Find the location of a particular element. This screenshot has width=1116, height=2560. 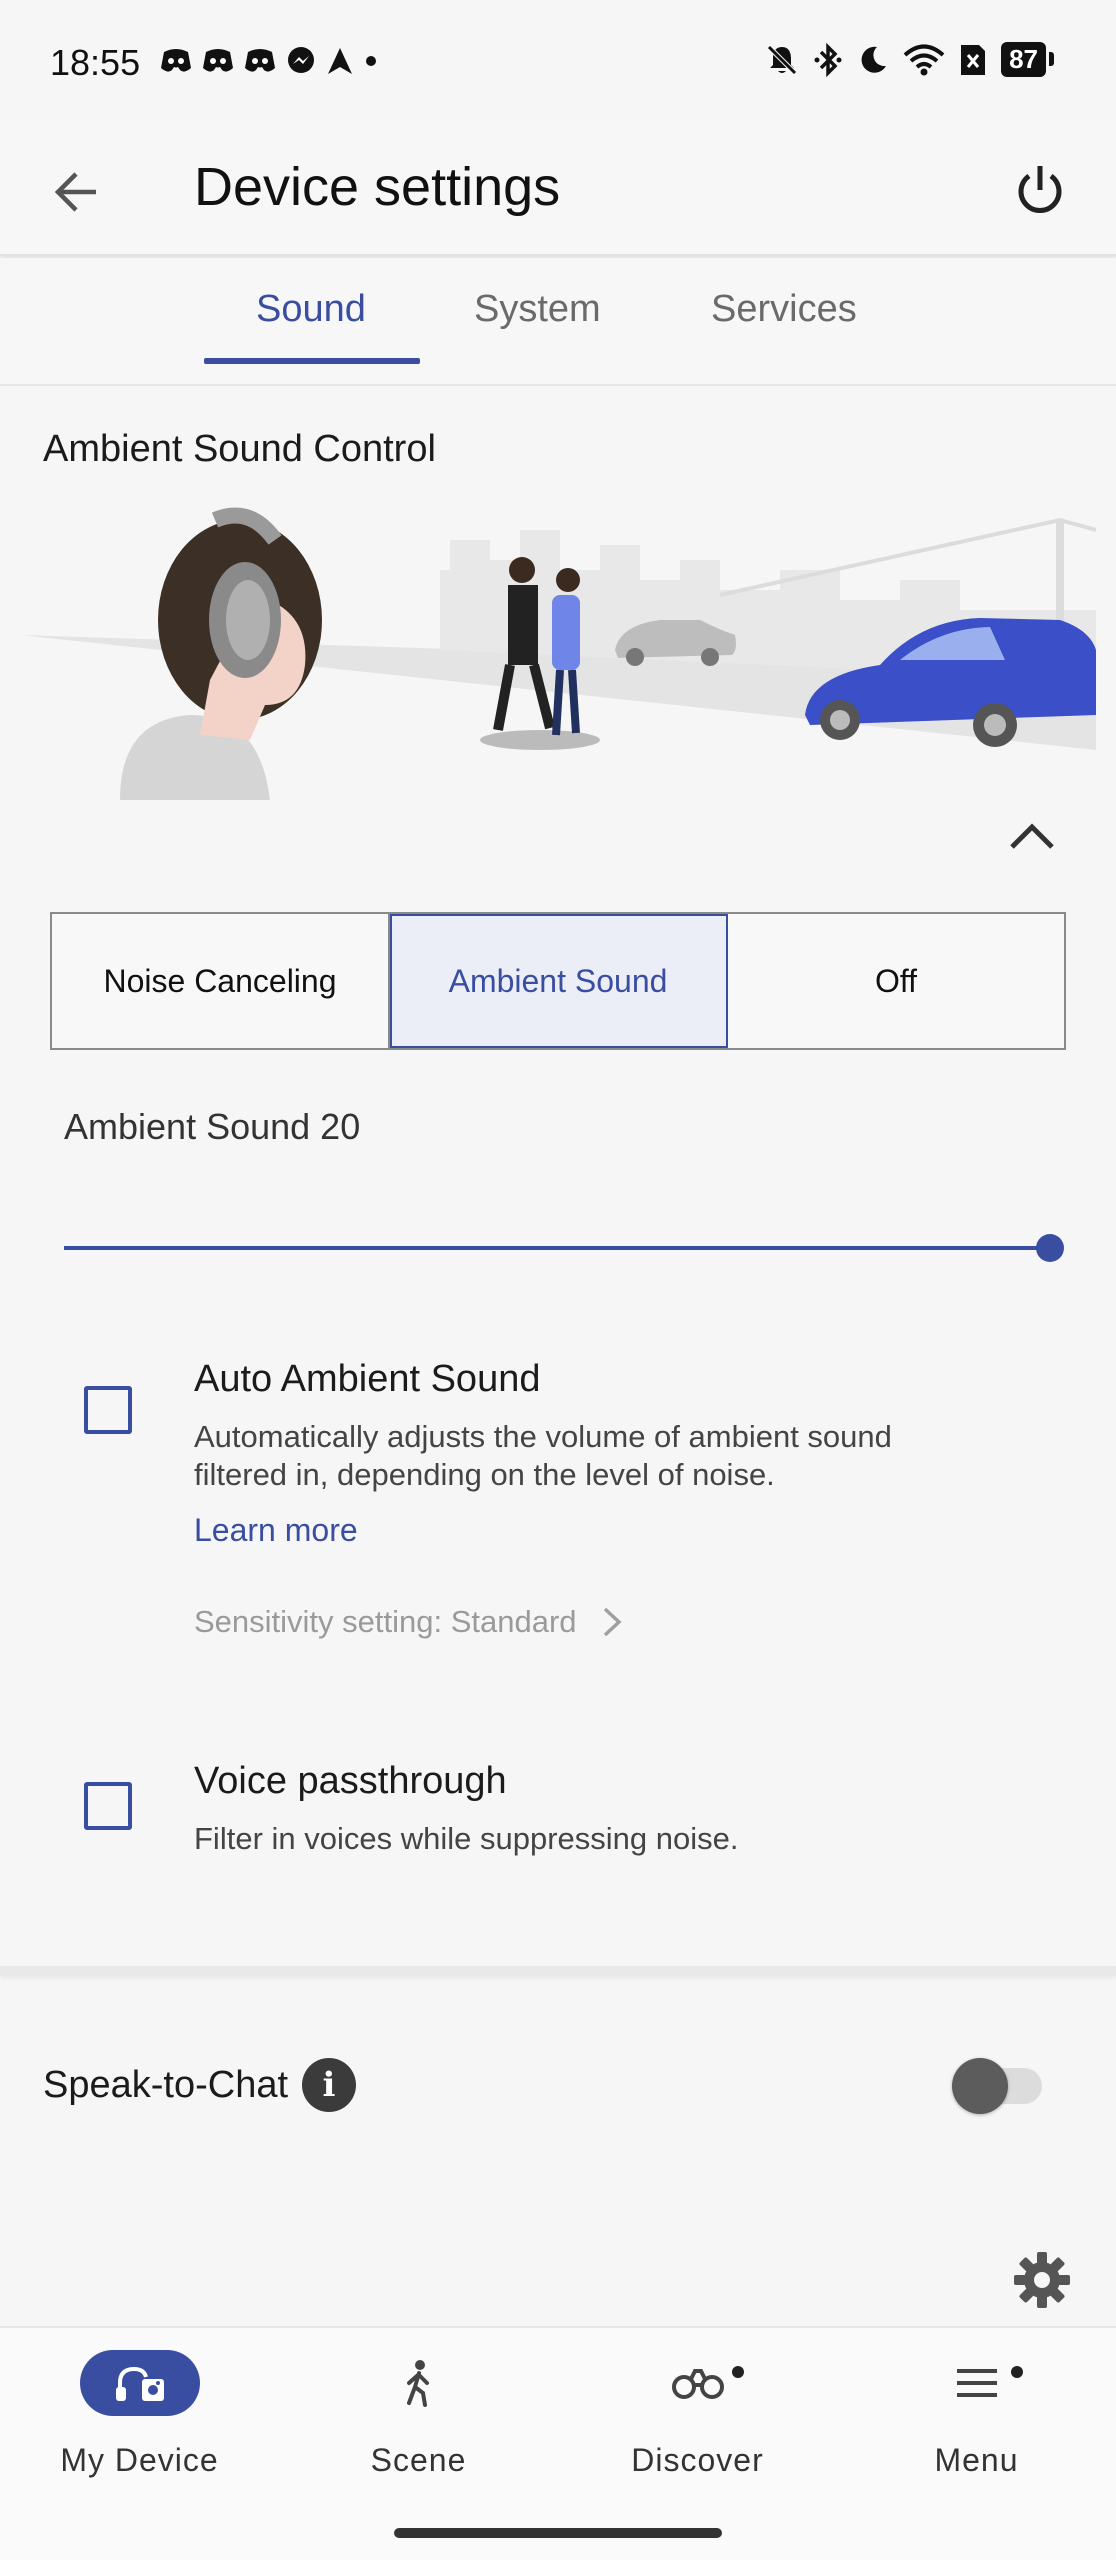

hamburger-menu-icon is located at coordinates (976, 2383).